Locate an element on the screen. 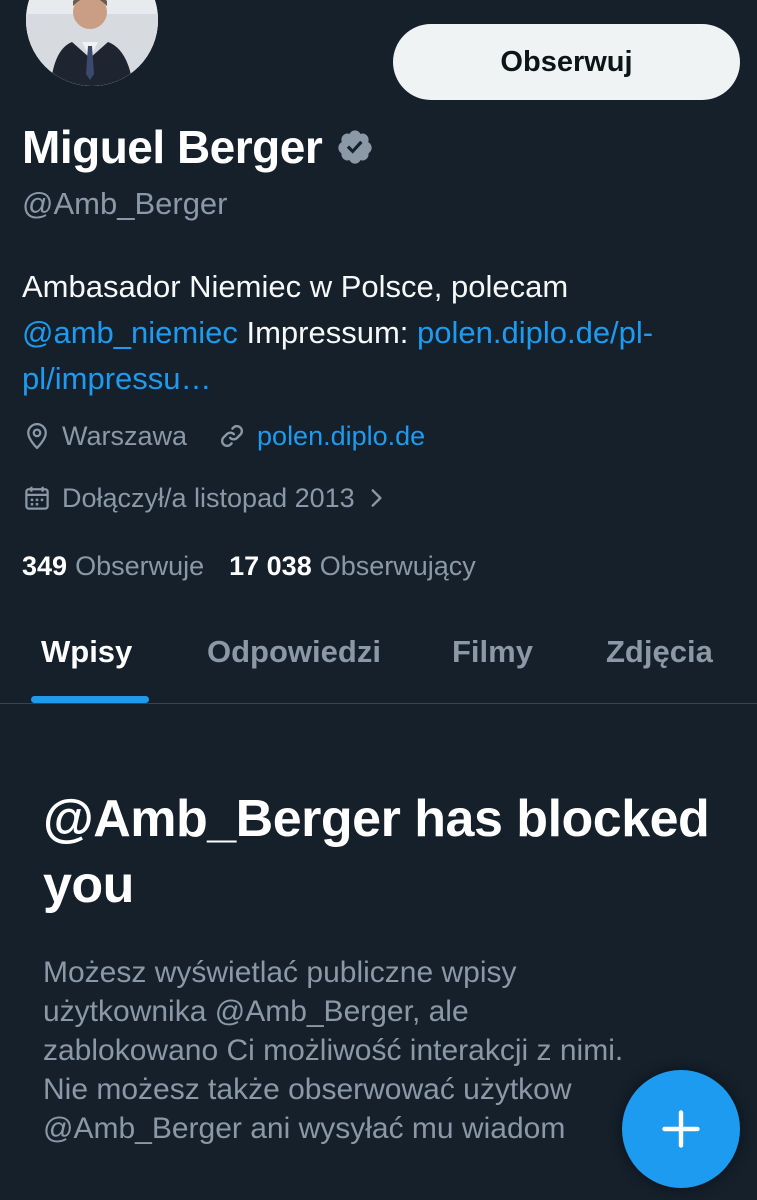 Image resolution: width=757 pixels, height=1200 pixels. blocked-title: @Amb_Berger has blocked you is located at coordinates (376, 852).